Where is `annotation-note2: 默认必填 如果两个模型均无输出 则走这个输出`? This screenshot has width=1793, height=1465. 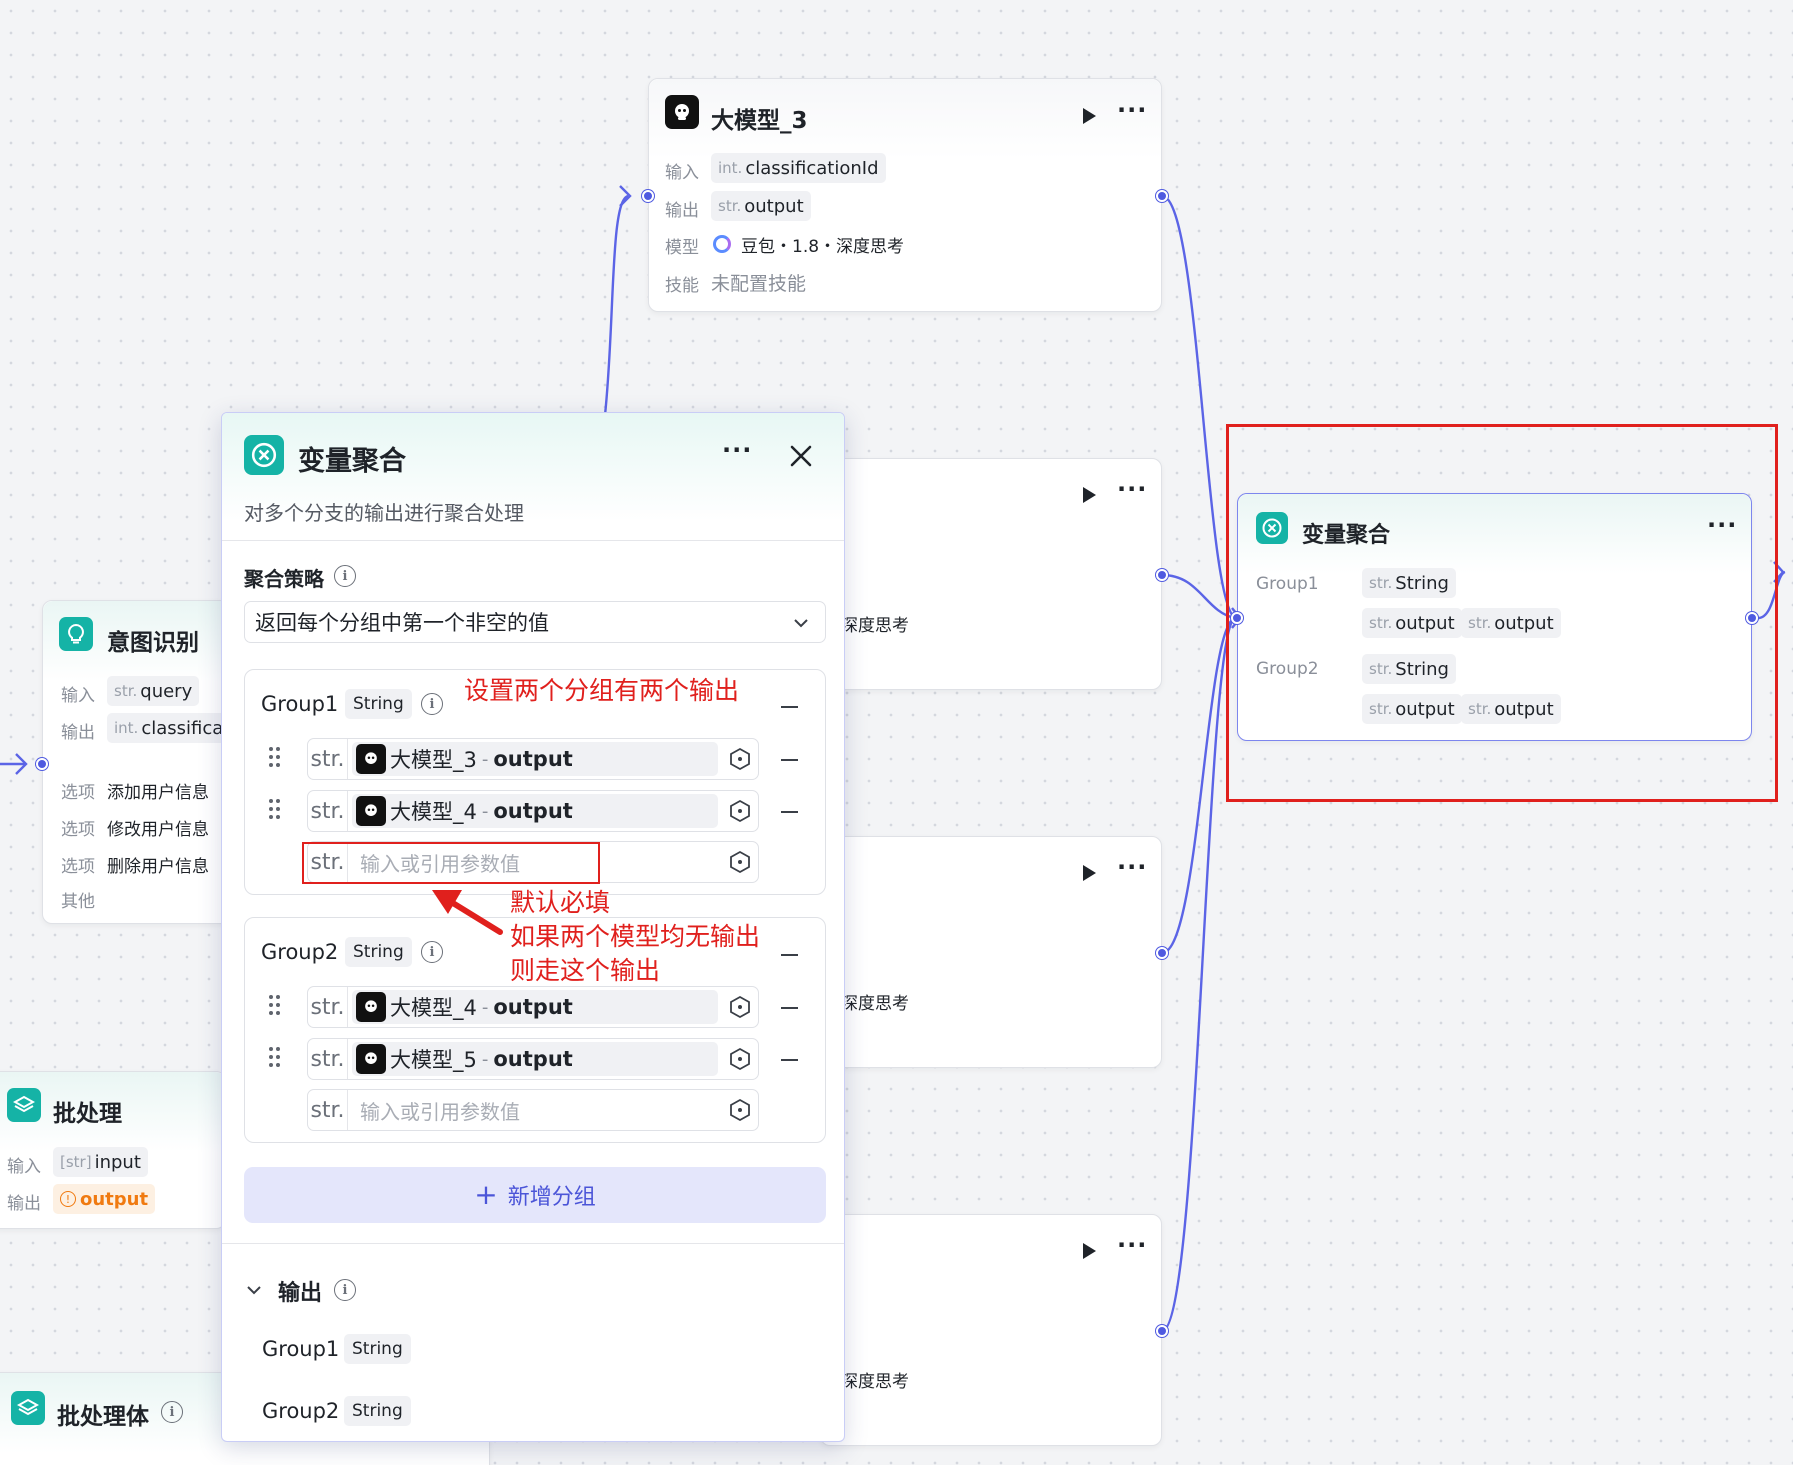
annotation-note2: 默认必填 如果两个模型均无输出 则走这个输出 is located at coordinates (635, 936).